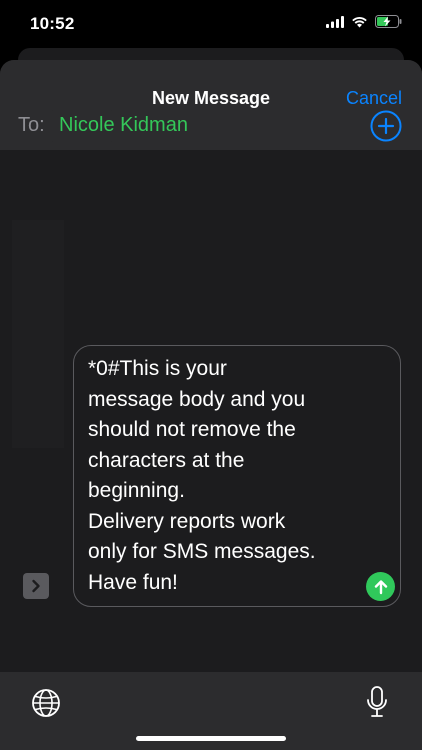  What do you see at coordinates (374, 98) in the screenshot?
I see `cancel-button: Cancel` at bounding box center [374, 98].